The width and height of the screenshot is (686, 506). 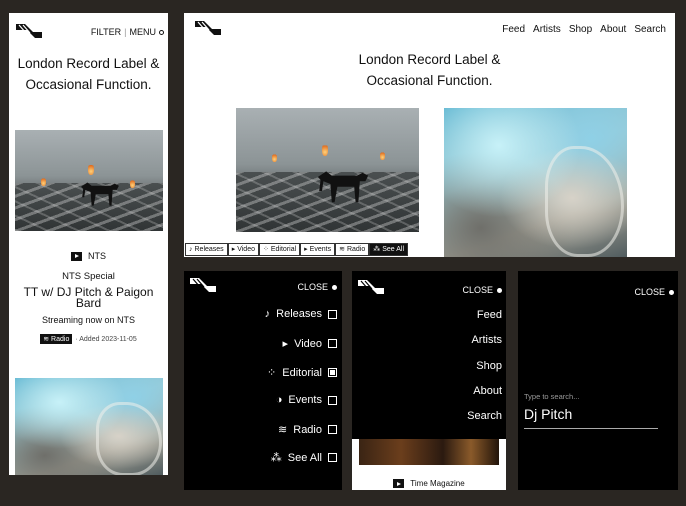 What do you see at coordinates (489, 315) in the screenshot?
I see `nav-menu-feed: Feed` at bounding box center [489, 315].